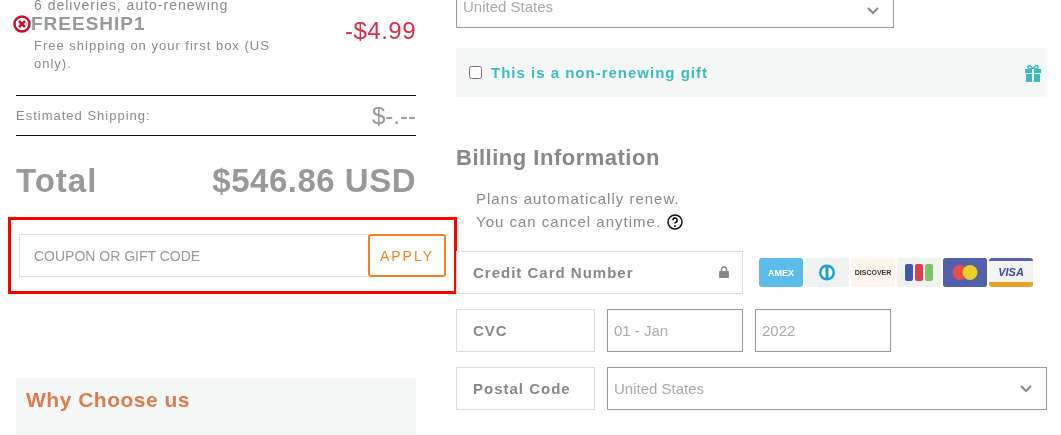 Image resolution: width=1061 pixels, height=435 pixels. Describe the element at coordinates (131, 6) in the screenshot. I see `plan-note: 6 deliveries, auto-renewing` at that location.